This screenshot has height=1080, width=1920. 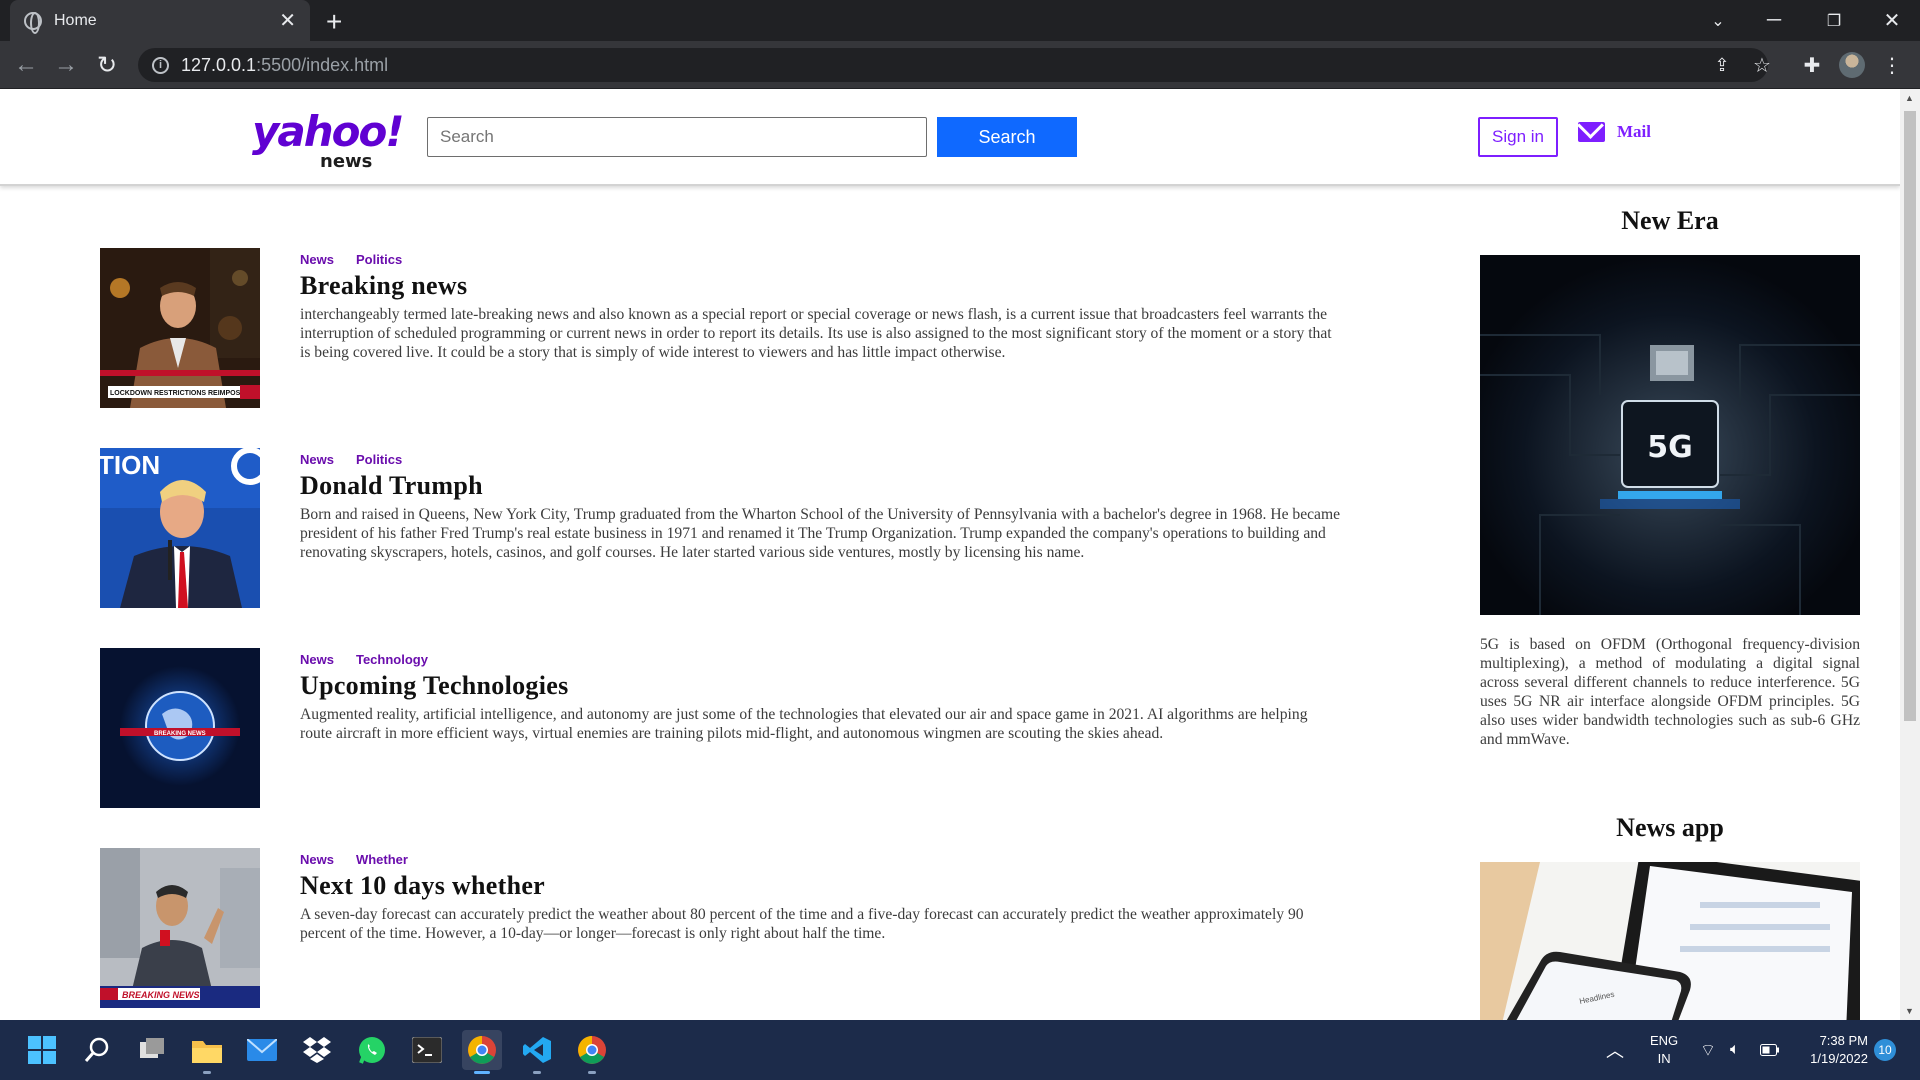 I want to click on dropbox-icon, so click(x=317, y=1050).